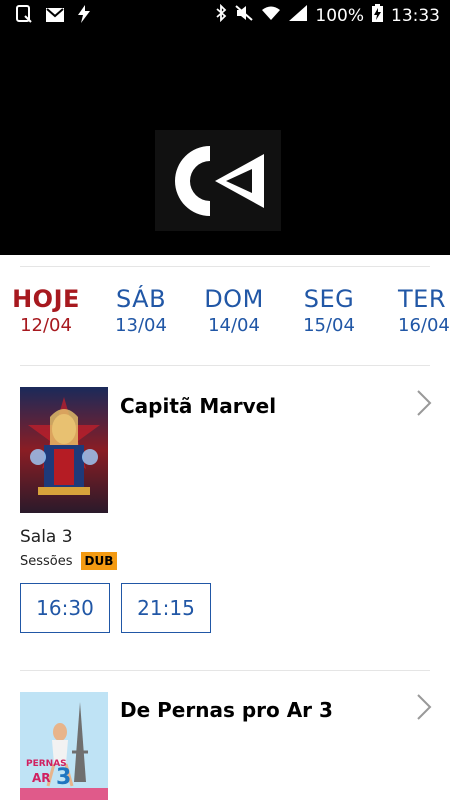 The image size is (450, 800). Describe the element at coordinates (298, 15) in the screenshot. I see `signal-icon` at that location.